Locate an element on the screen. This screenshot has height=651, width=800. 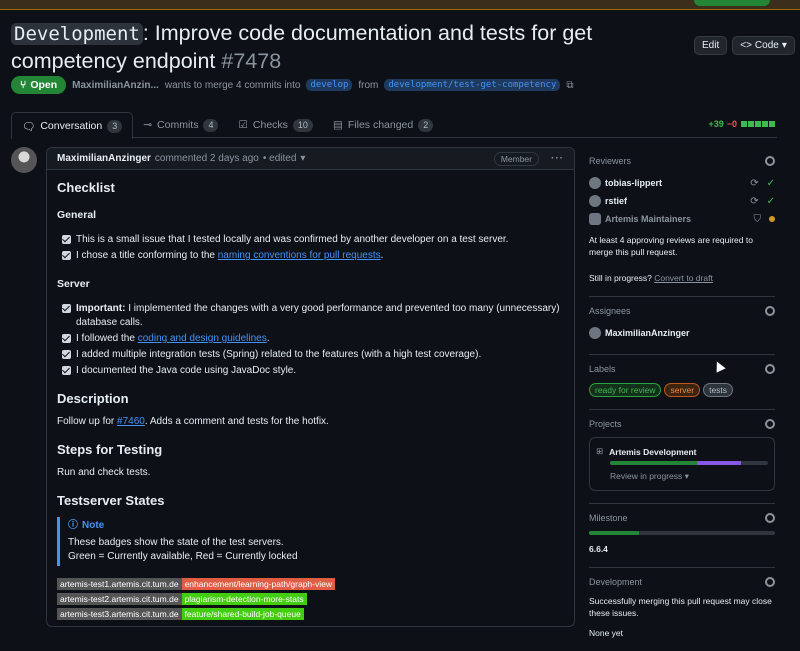
development-none: None yet is located at coordinates (606, 633).